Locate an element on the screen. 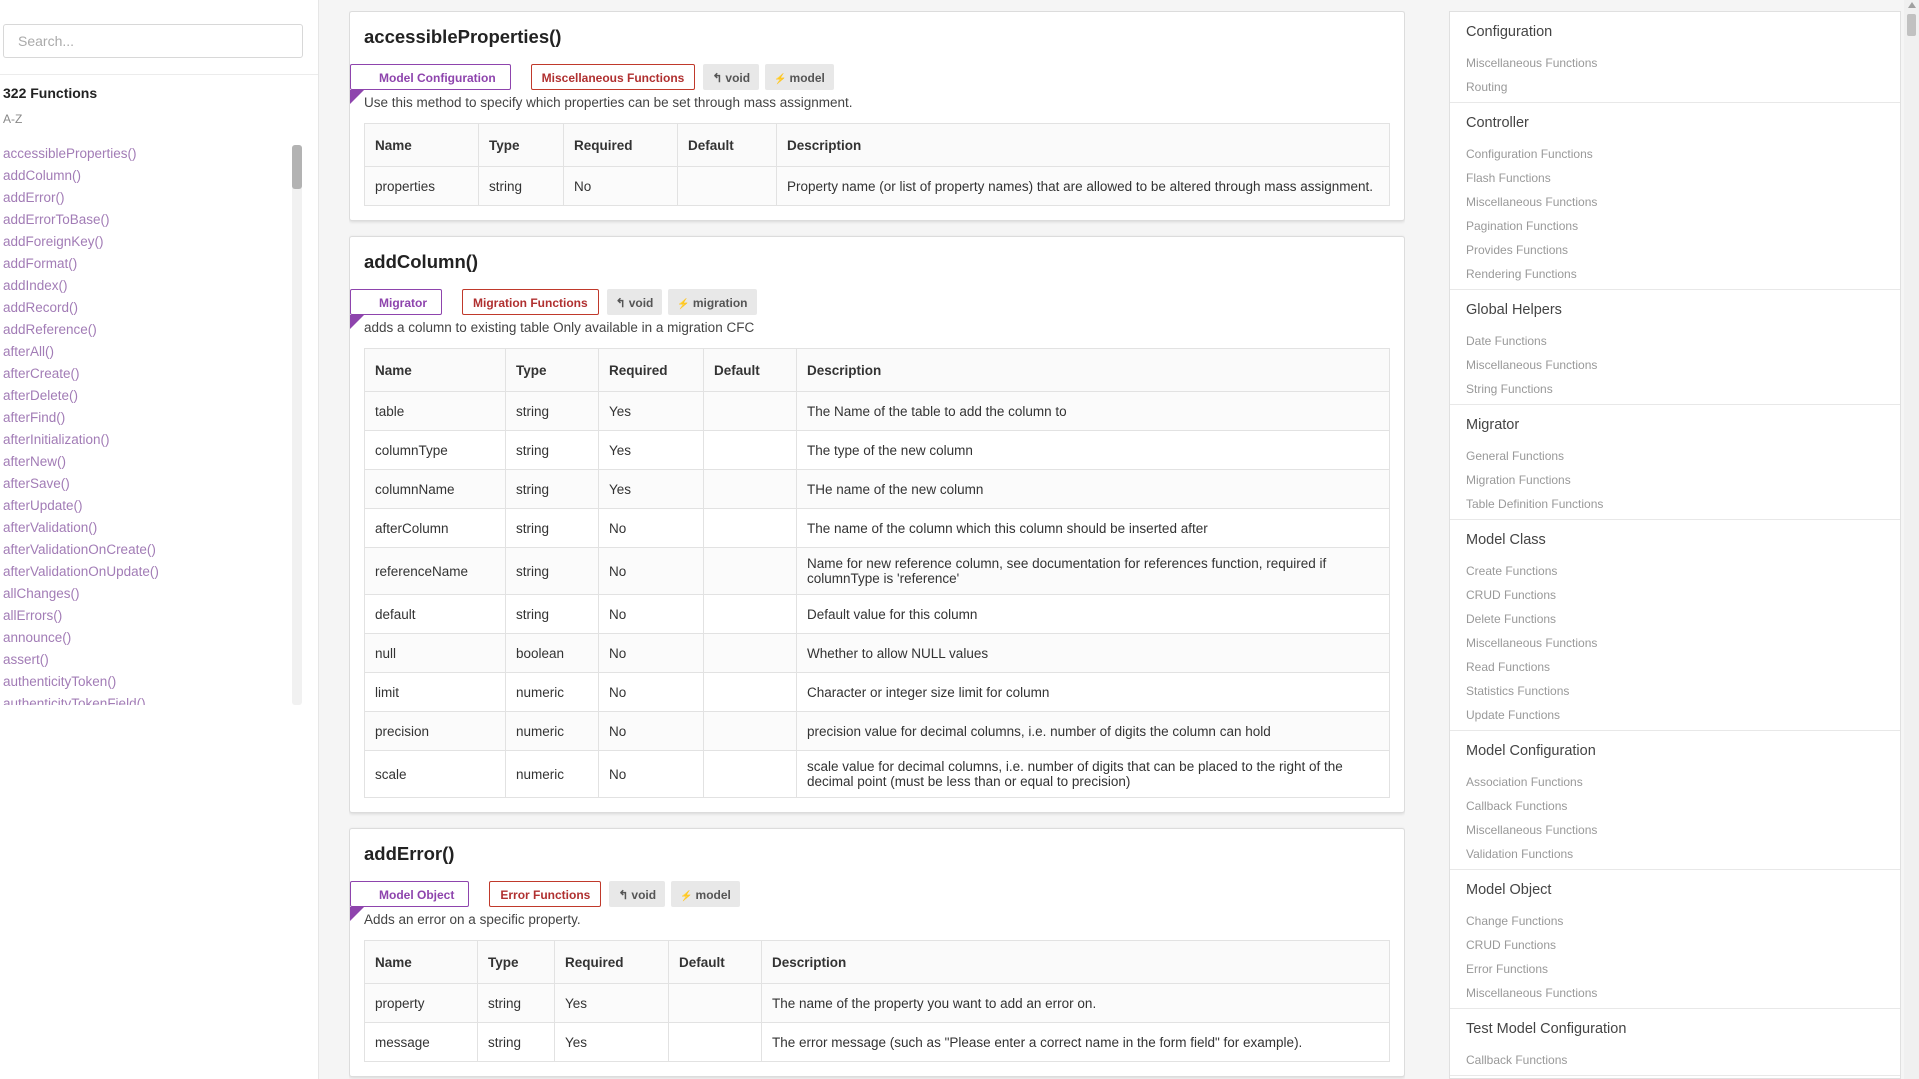  section-tag: Miscellaneous Functions is located at coordinates (613, 77).